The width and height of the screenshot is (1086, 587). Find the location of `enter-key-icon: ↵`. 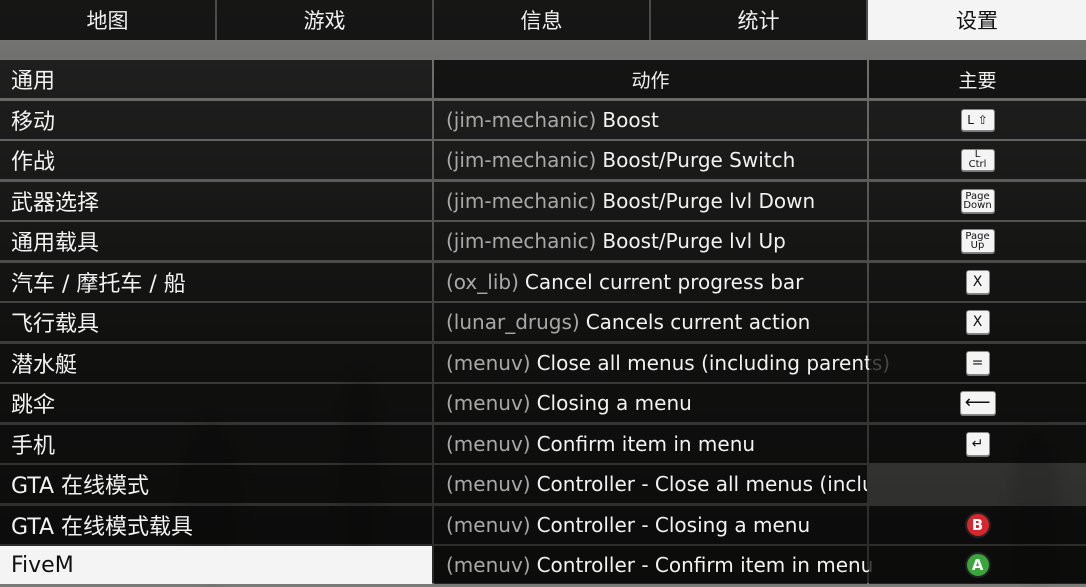

enter-key-icon: ↵ is located at coordinates (977, 443).